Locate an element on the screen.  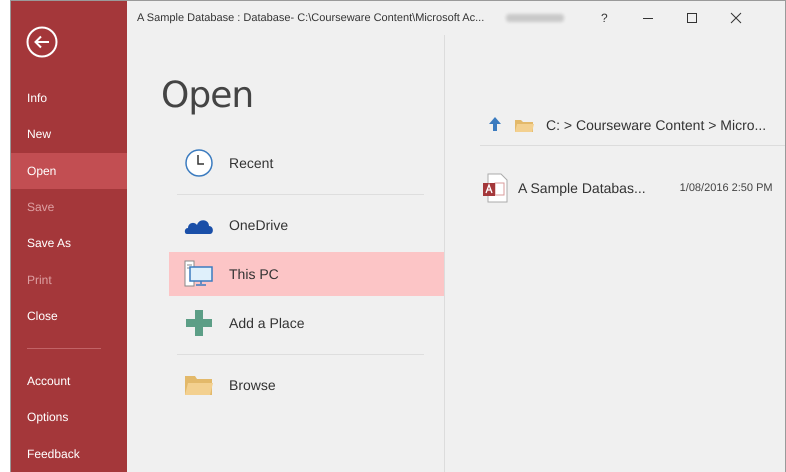
file-item: A Sample Databas... 1/08/2016 2:50 PM is located at coordinates (632, 188).